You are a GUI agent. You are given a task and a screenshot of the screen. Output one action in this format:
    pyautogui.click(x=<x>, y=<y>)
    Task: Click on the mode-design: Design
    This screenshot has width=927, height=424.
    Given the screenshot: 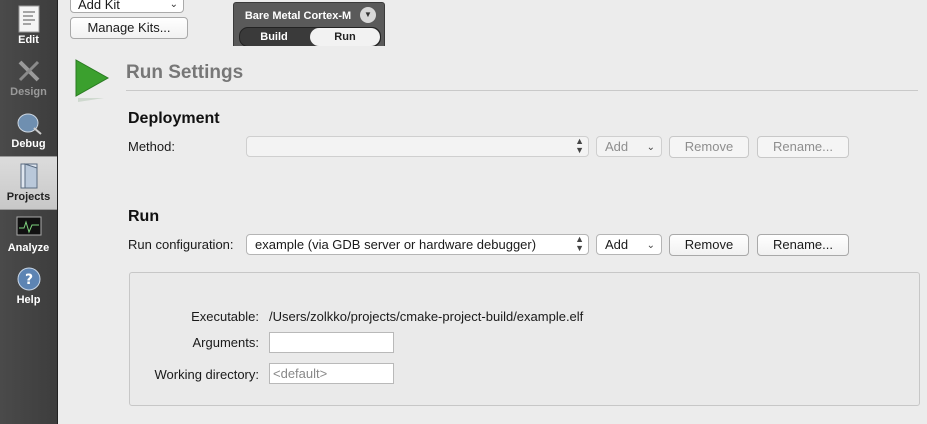 What is the action you would take?
    pyautogui.click(x=28, y=78)
    